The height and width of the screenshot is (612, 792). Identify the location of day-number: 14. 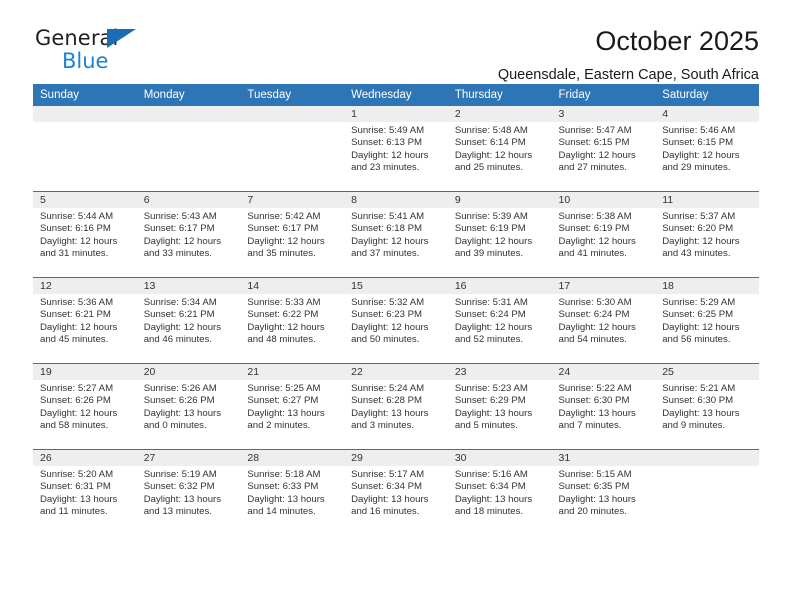
(292, 286).